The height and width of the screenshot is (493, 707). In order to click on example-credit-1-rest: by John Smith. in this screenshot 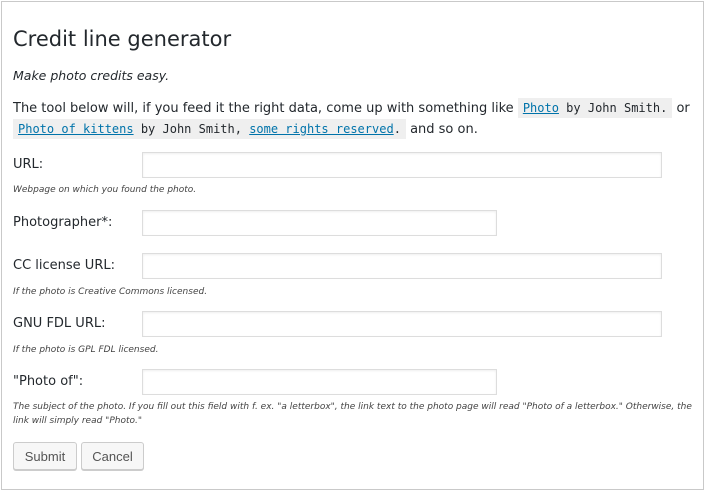, I will do `click(613, 108)`.